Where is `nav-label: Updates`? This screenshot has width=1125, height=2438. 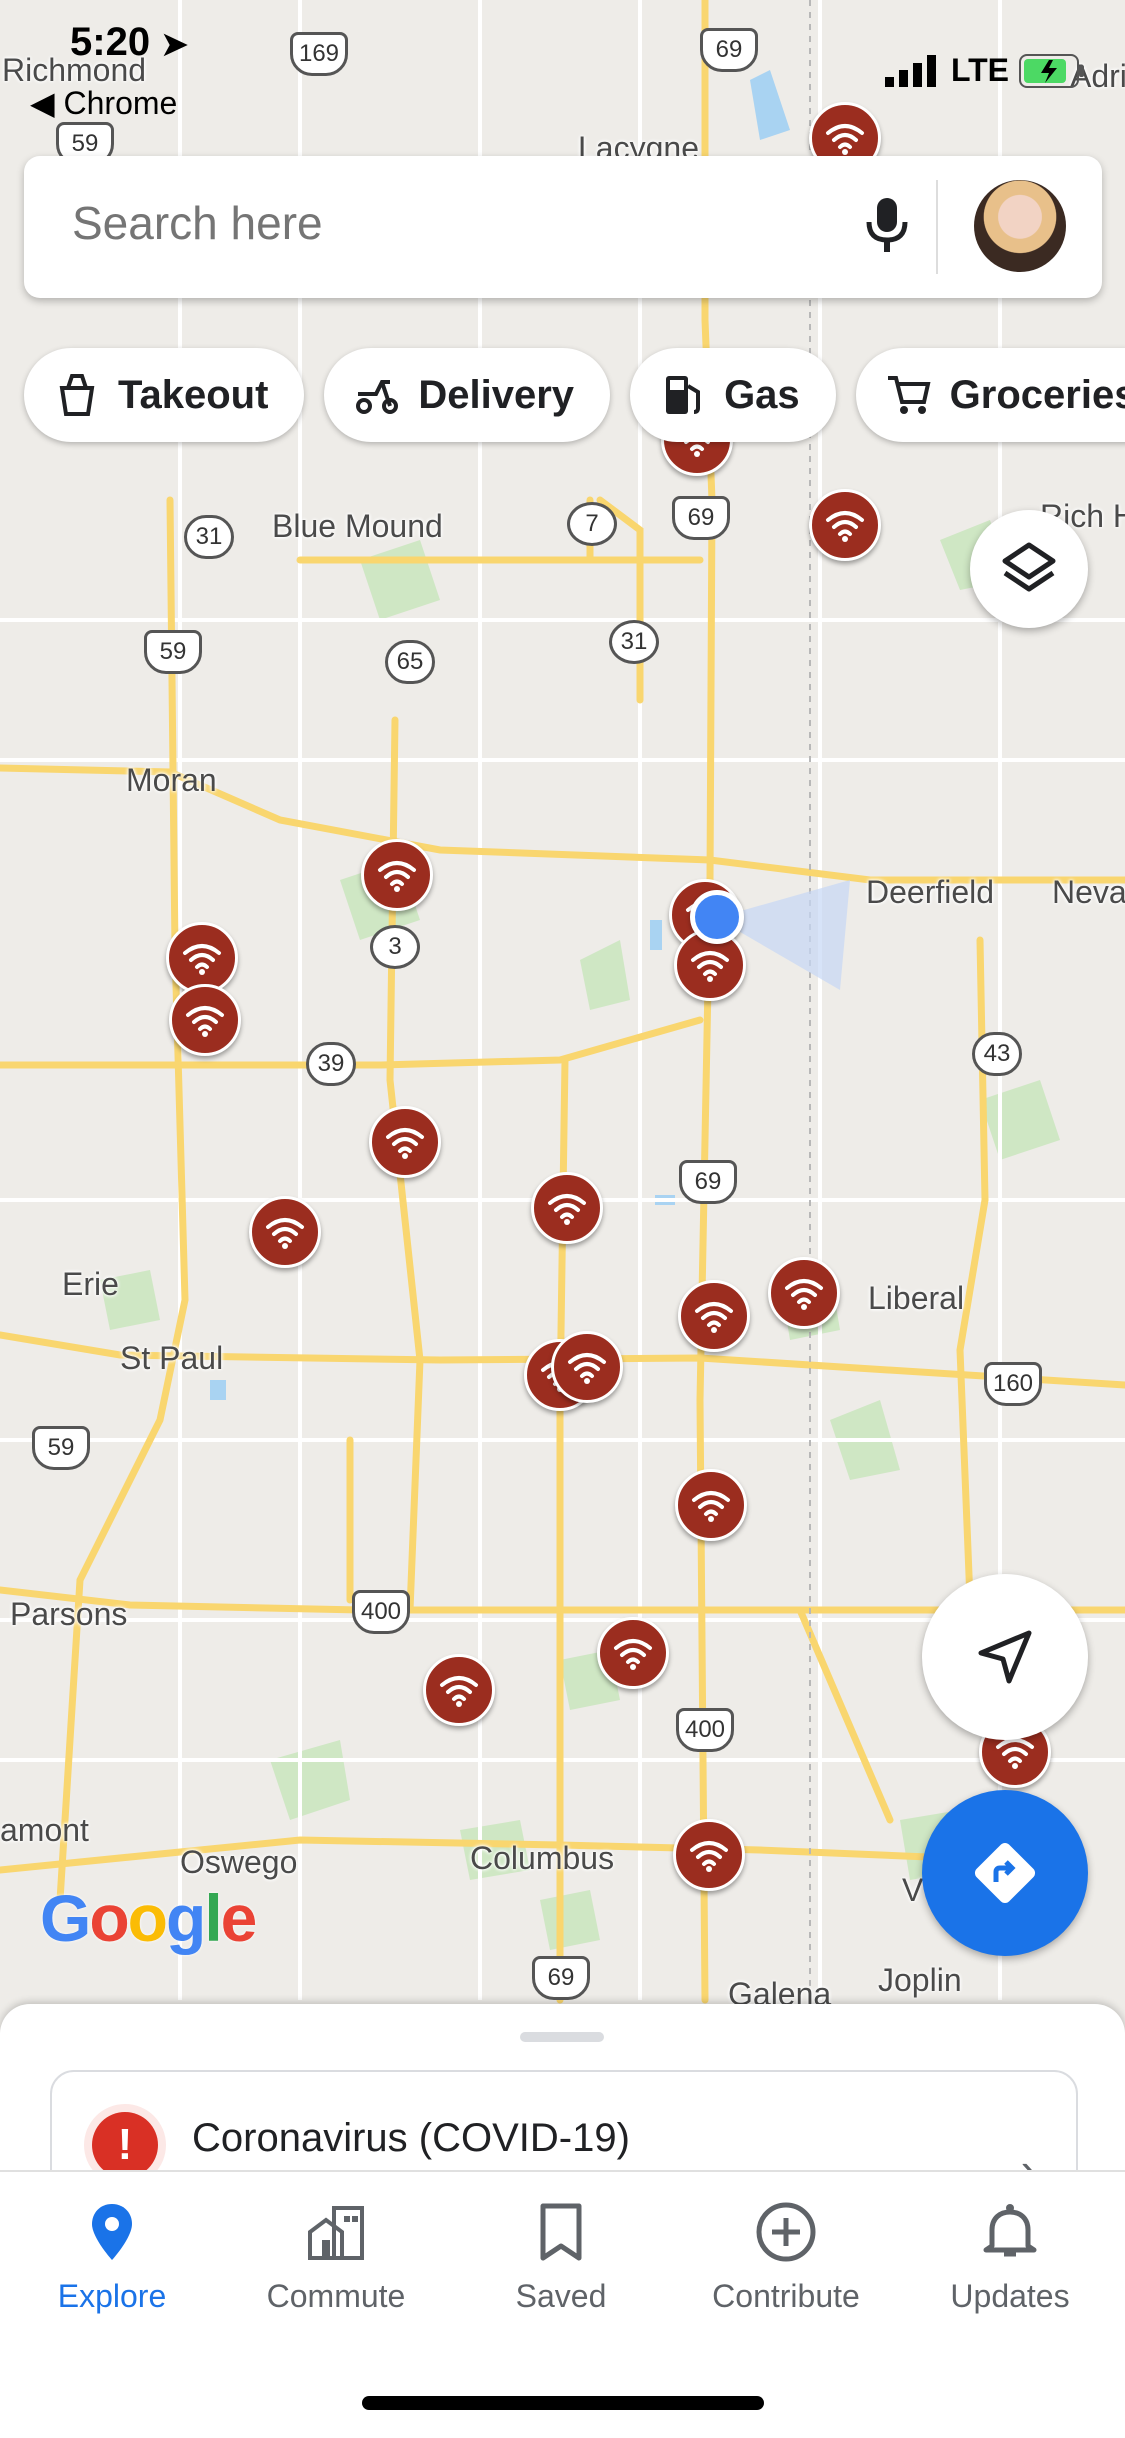 nav-label: Updates is located at coordinates (1010, 2296).